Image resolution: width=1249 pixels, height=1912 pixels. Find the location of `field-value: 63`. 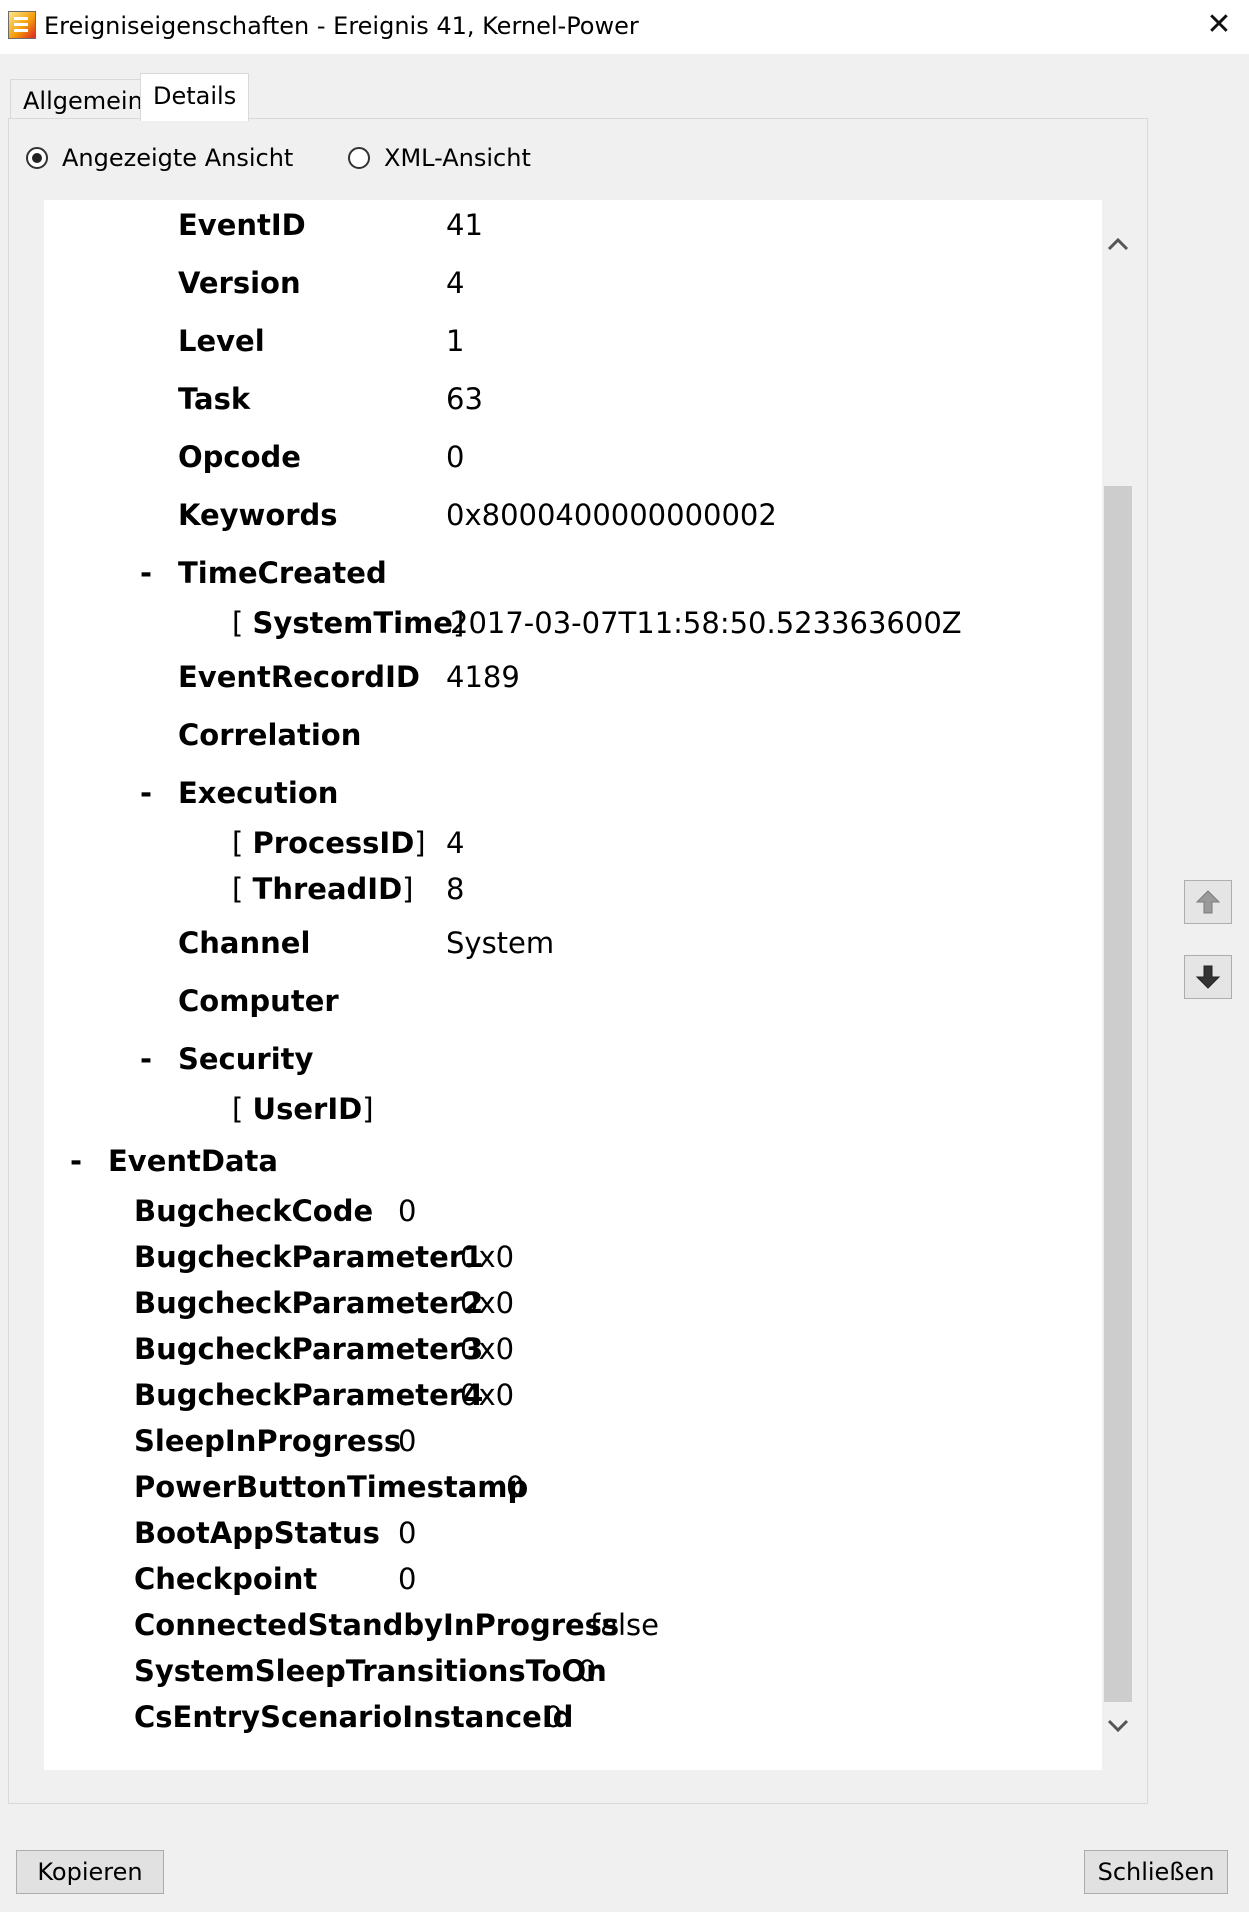

field-value: 63 is located at coordinates (464, 399).